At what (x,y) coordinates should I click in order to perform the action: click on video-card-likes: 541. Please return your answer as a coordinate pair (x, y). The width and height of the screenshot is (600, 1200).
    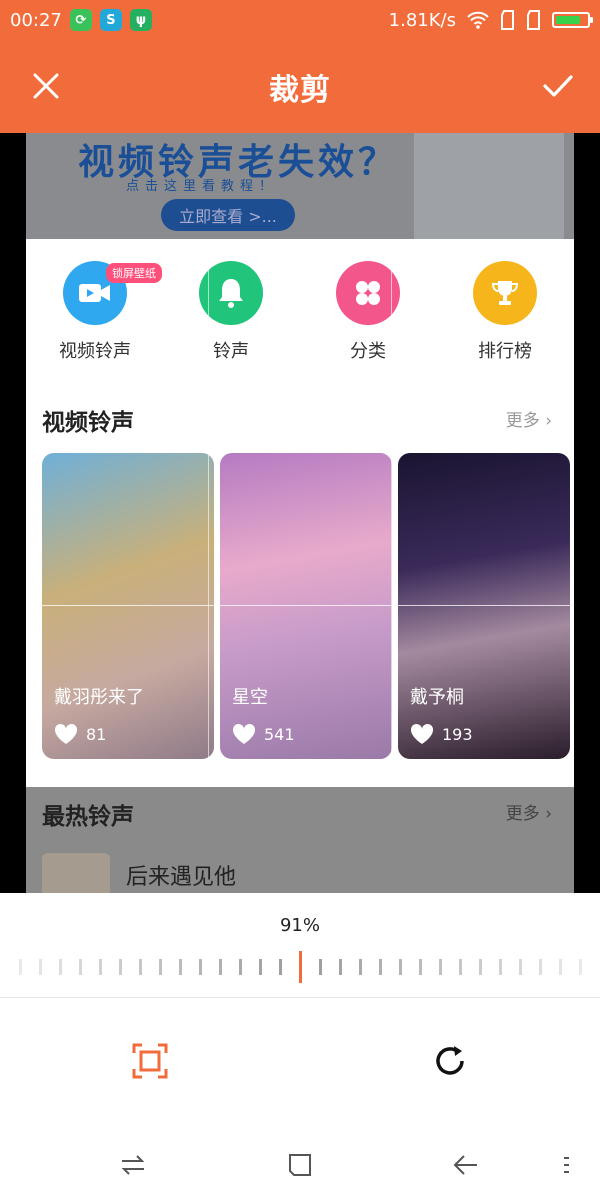
    Looking at the image, I should click on (263, 734).